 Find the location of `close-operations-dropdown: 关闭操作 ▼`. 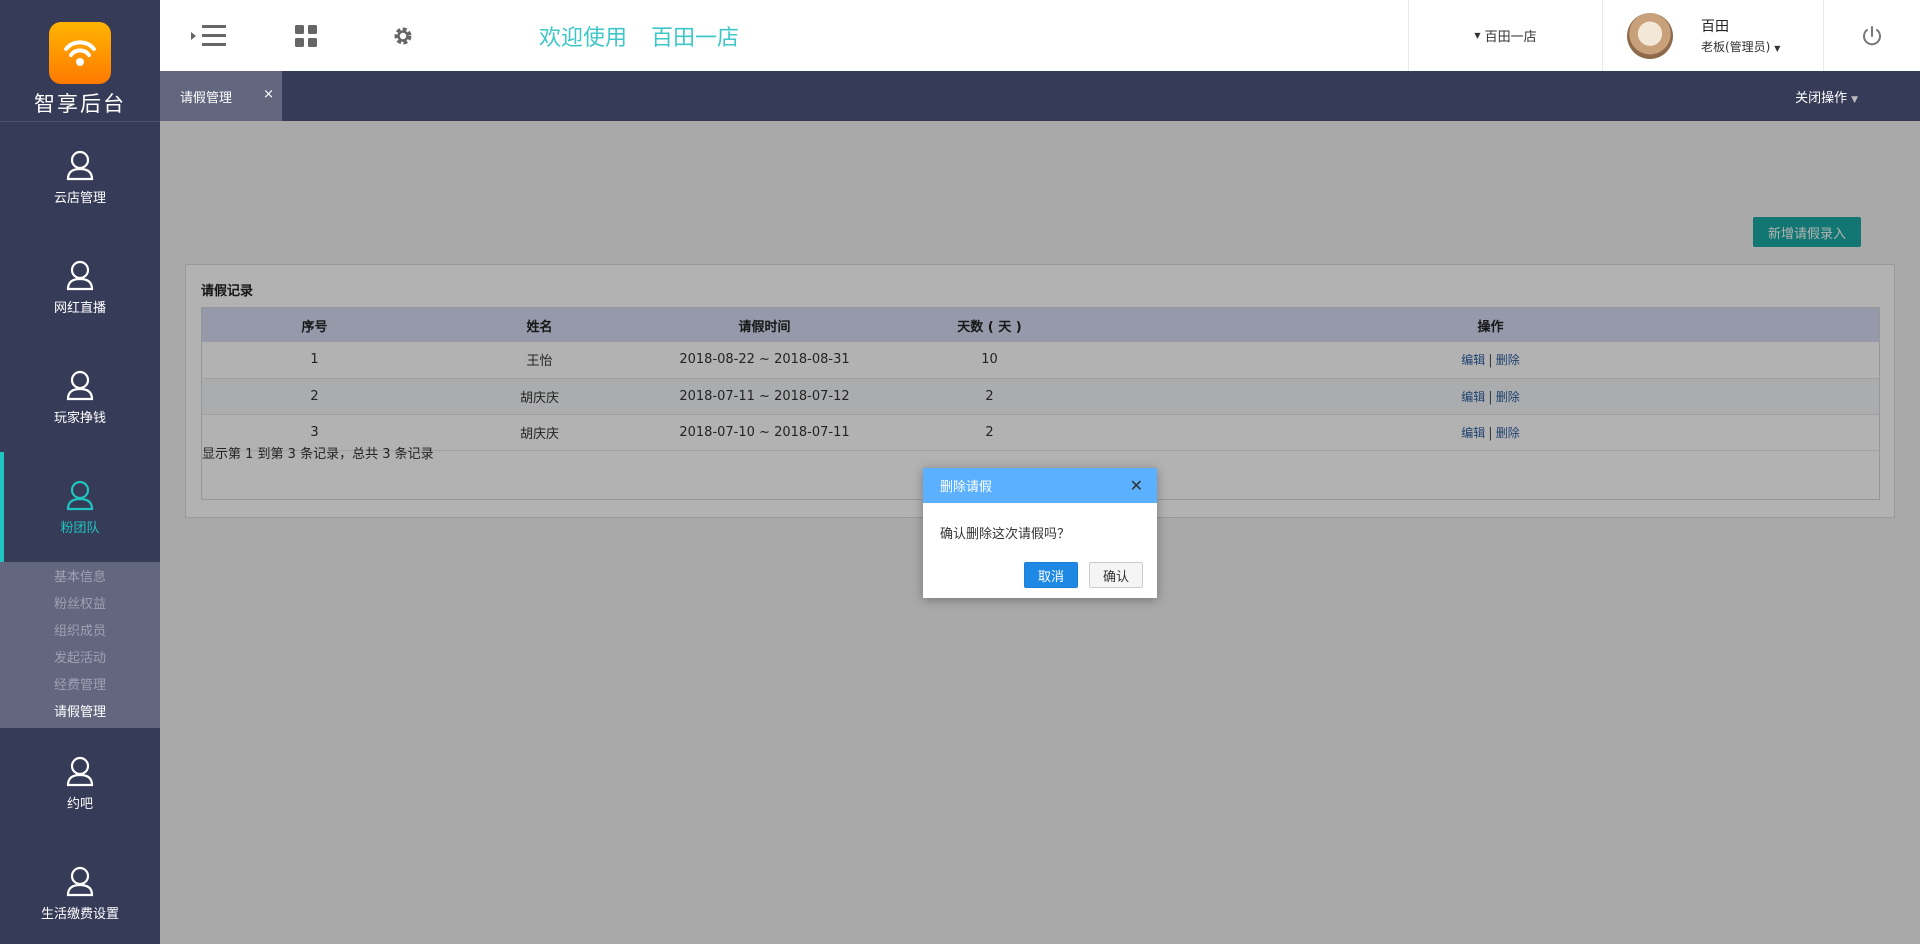

close-operations-dropdown: 关闭操作 ▼ is located at coordinates (1826, 96).